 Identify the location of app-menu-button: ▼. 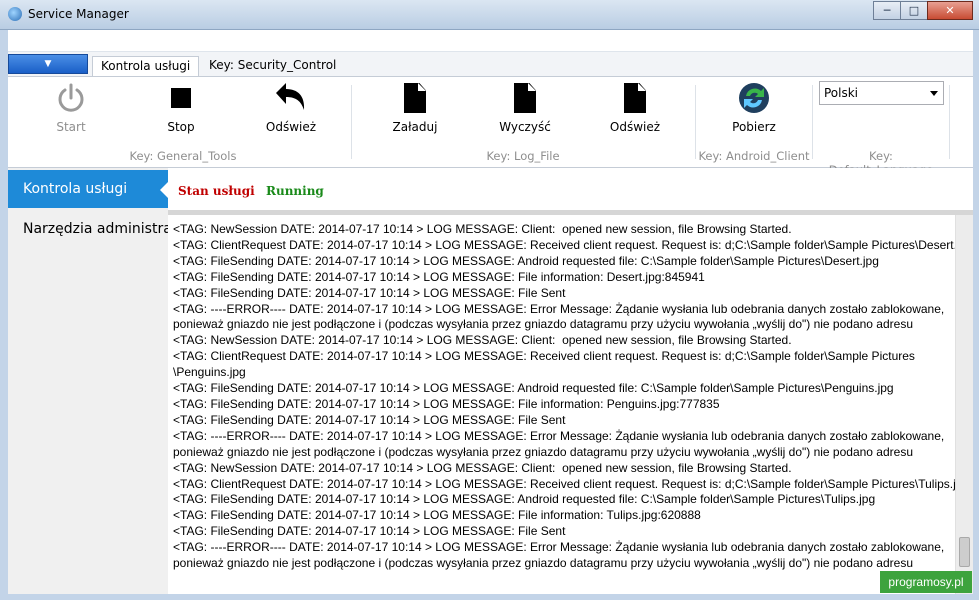
(48, 64).